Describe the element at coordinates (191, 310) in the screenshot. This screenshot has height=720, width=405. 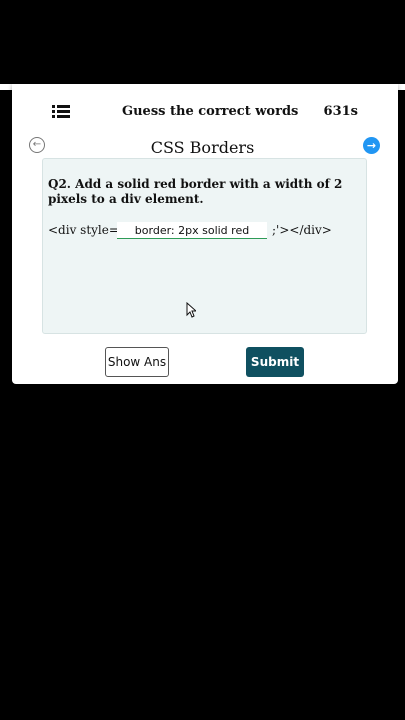
I see `mouse-pointer-icon` at that location.